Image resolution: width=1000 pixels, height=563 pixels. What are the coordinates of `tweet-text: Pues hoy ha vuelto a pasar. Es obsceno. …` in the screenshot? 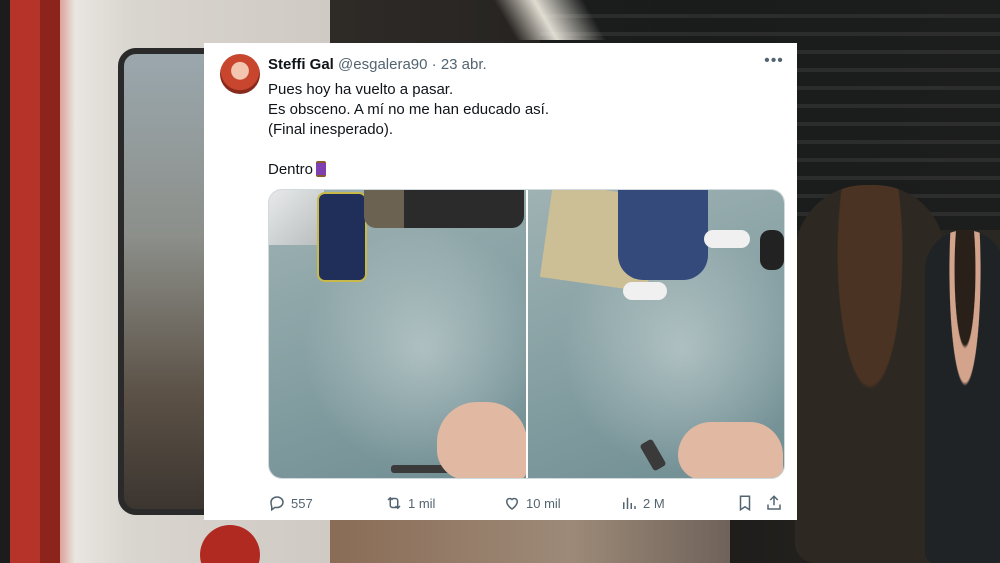 It's located at (518, 130).